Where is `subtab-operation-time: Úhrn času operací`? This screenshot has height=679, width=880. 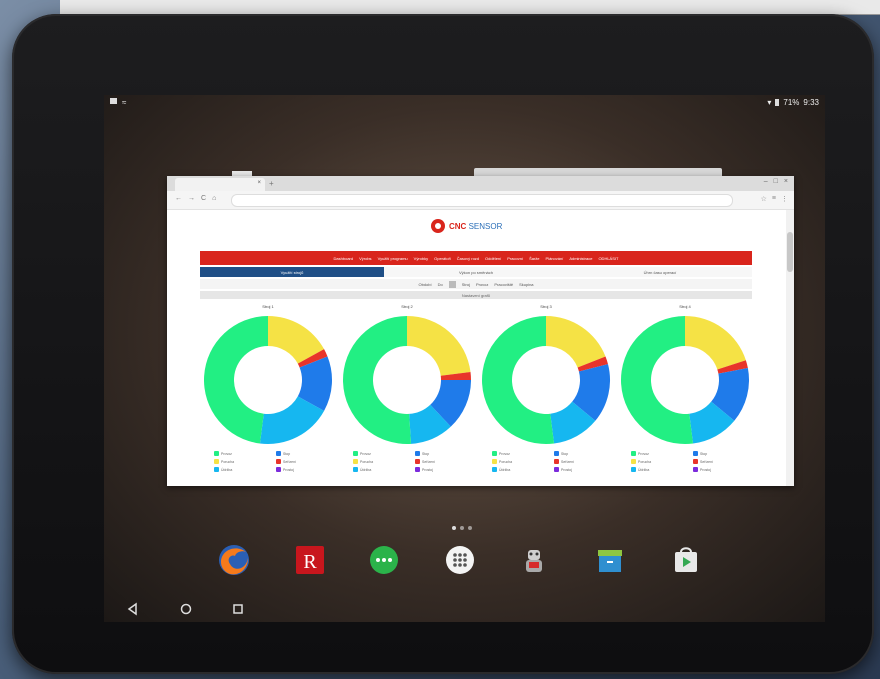 subtab-operation-time: Úhrn času operací is located at coordinates (660, 272).